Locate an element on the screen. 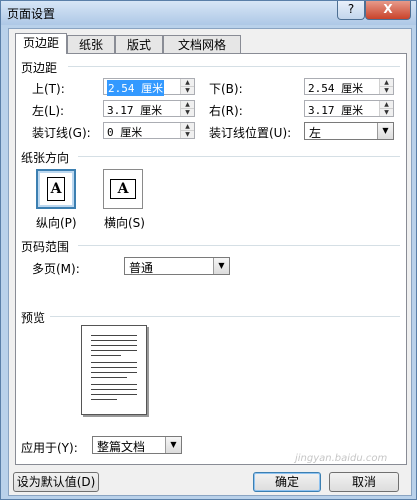 This screenshot has width=417, height=500. apply-to-value: 整篇文档 is located at coordinates (121, 447).